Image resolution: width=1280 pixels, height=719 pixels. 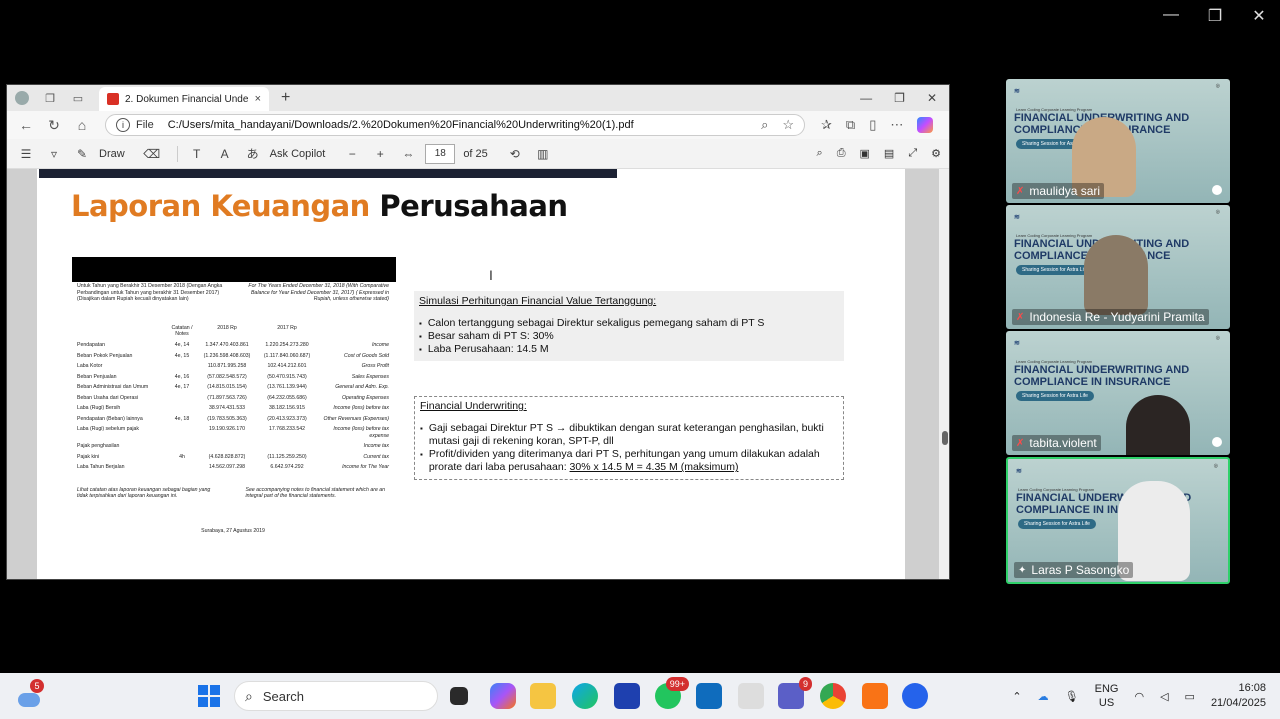 What do you see at coordinates (209, 696) in the screenshot?
I see `start-button` at bounding box center [209, 696].